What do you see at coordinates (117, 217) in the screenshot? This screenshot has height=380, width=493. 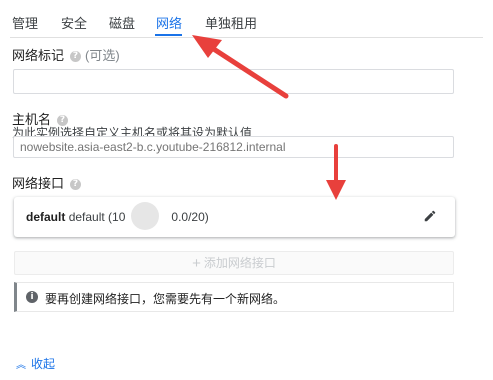 I see `network-interface-text: default default (10 0.0/20)` at bounding box center [117, 217].